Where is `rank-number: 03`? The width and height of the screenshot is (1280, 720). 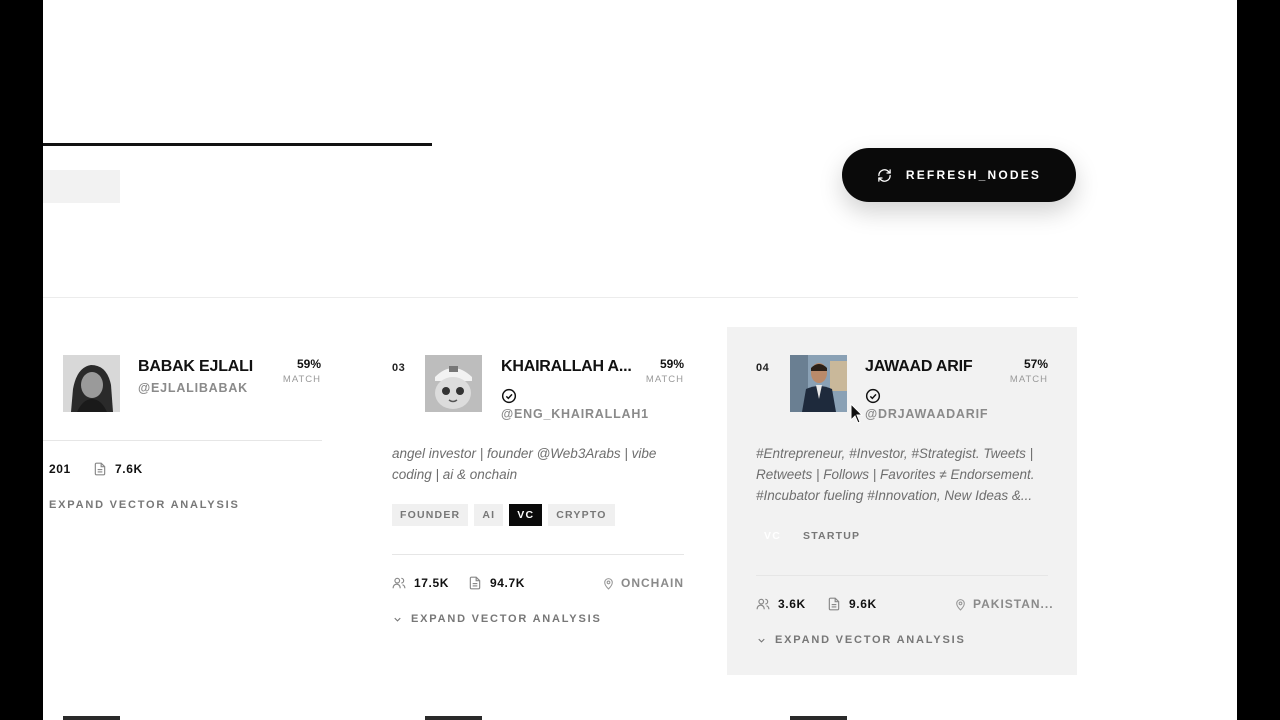 rank-number: 03 is located at coordinates (399, 368).